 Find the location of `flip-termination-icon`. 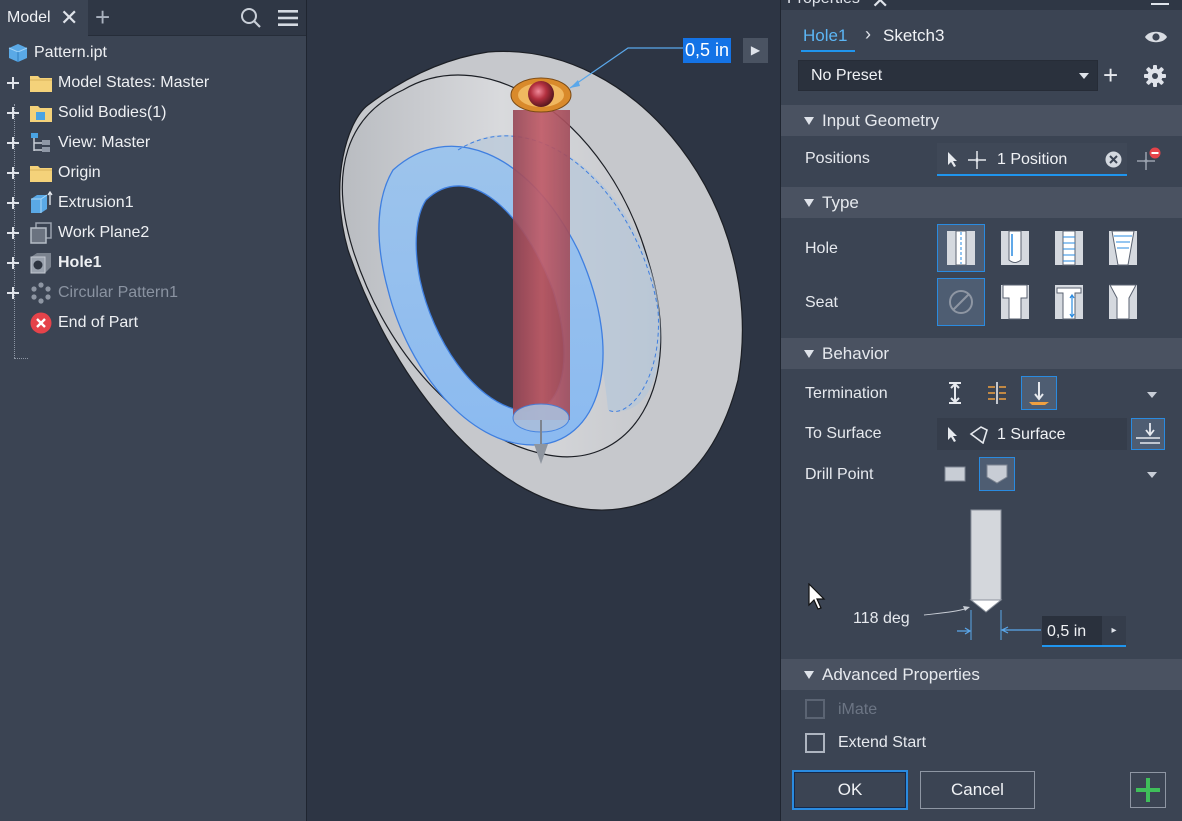

flip-termination-icon is located at coordinates (1148, 433).